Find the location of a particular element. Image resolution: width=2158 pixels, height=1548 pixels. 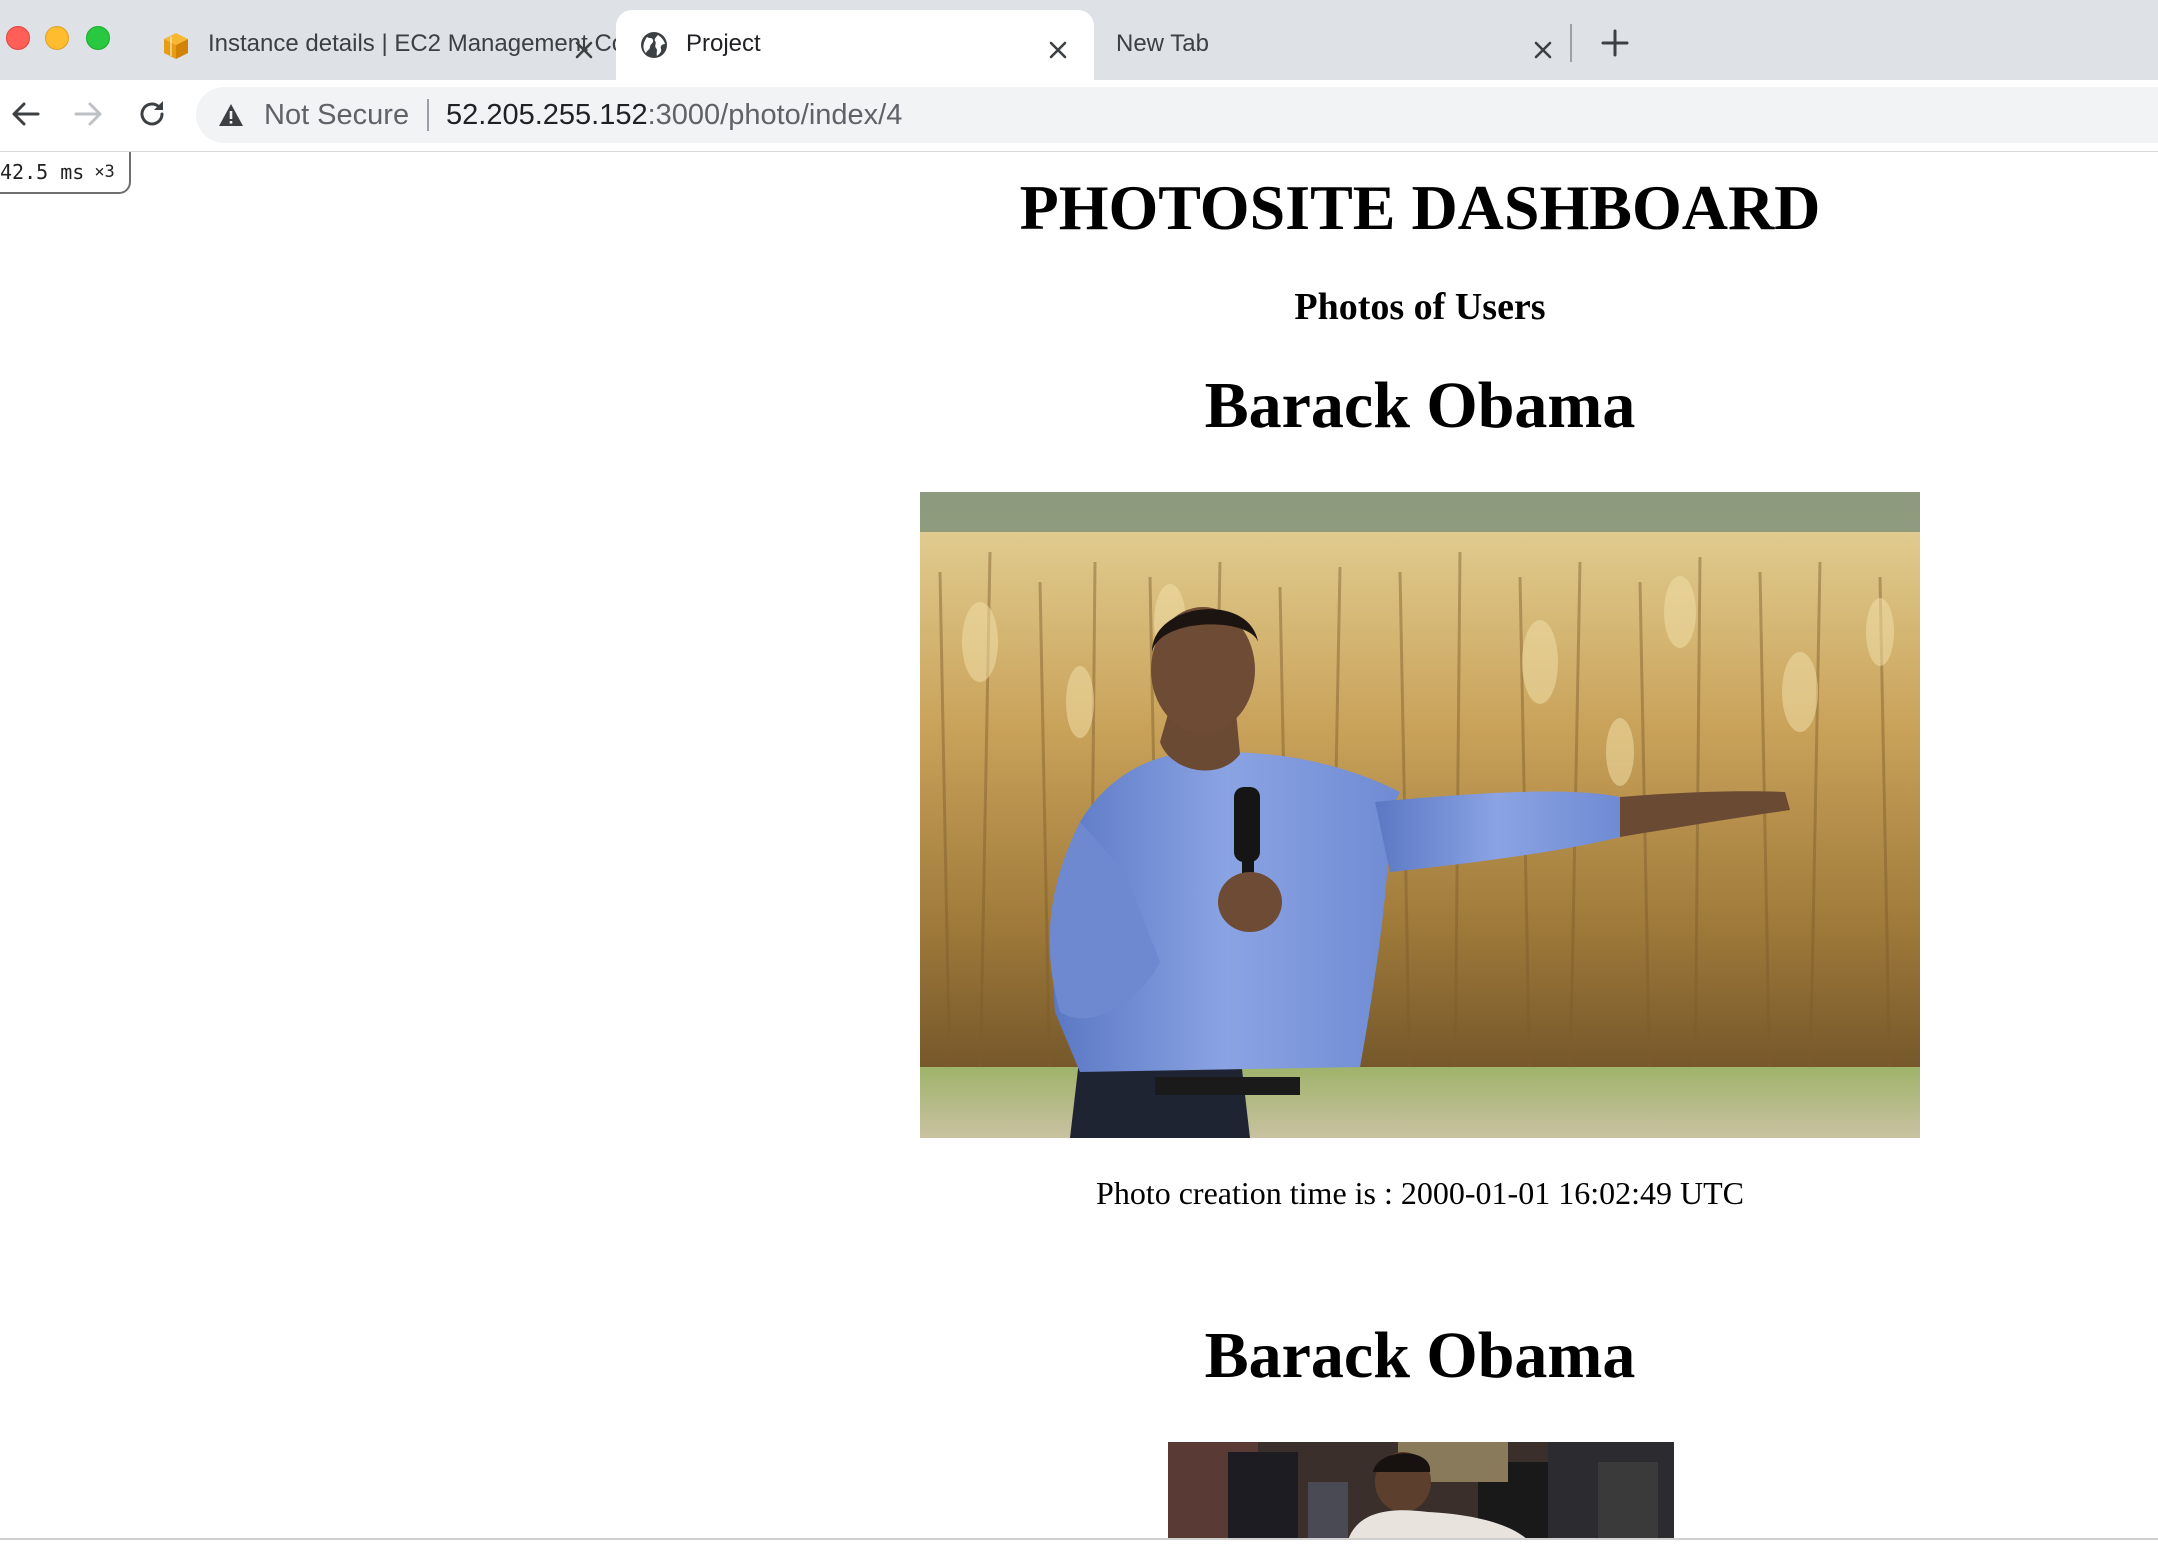

aws-cube-icon is located at coordinates (176, 49).